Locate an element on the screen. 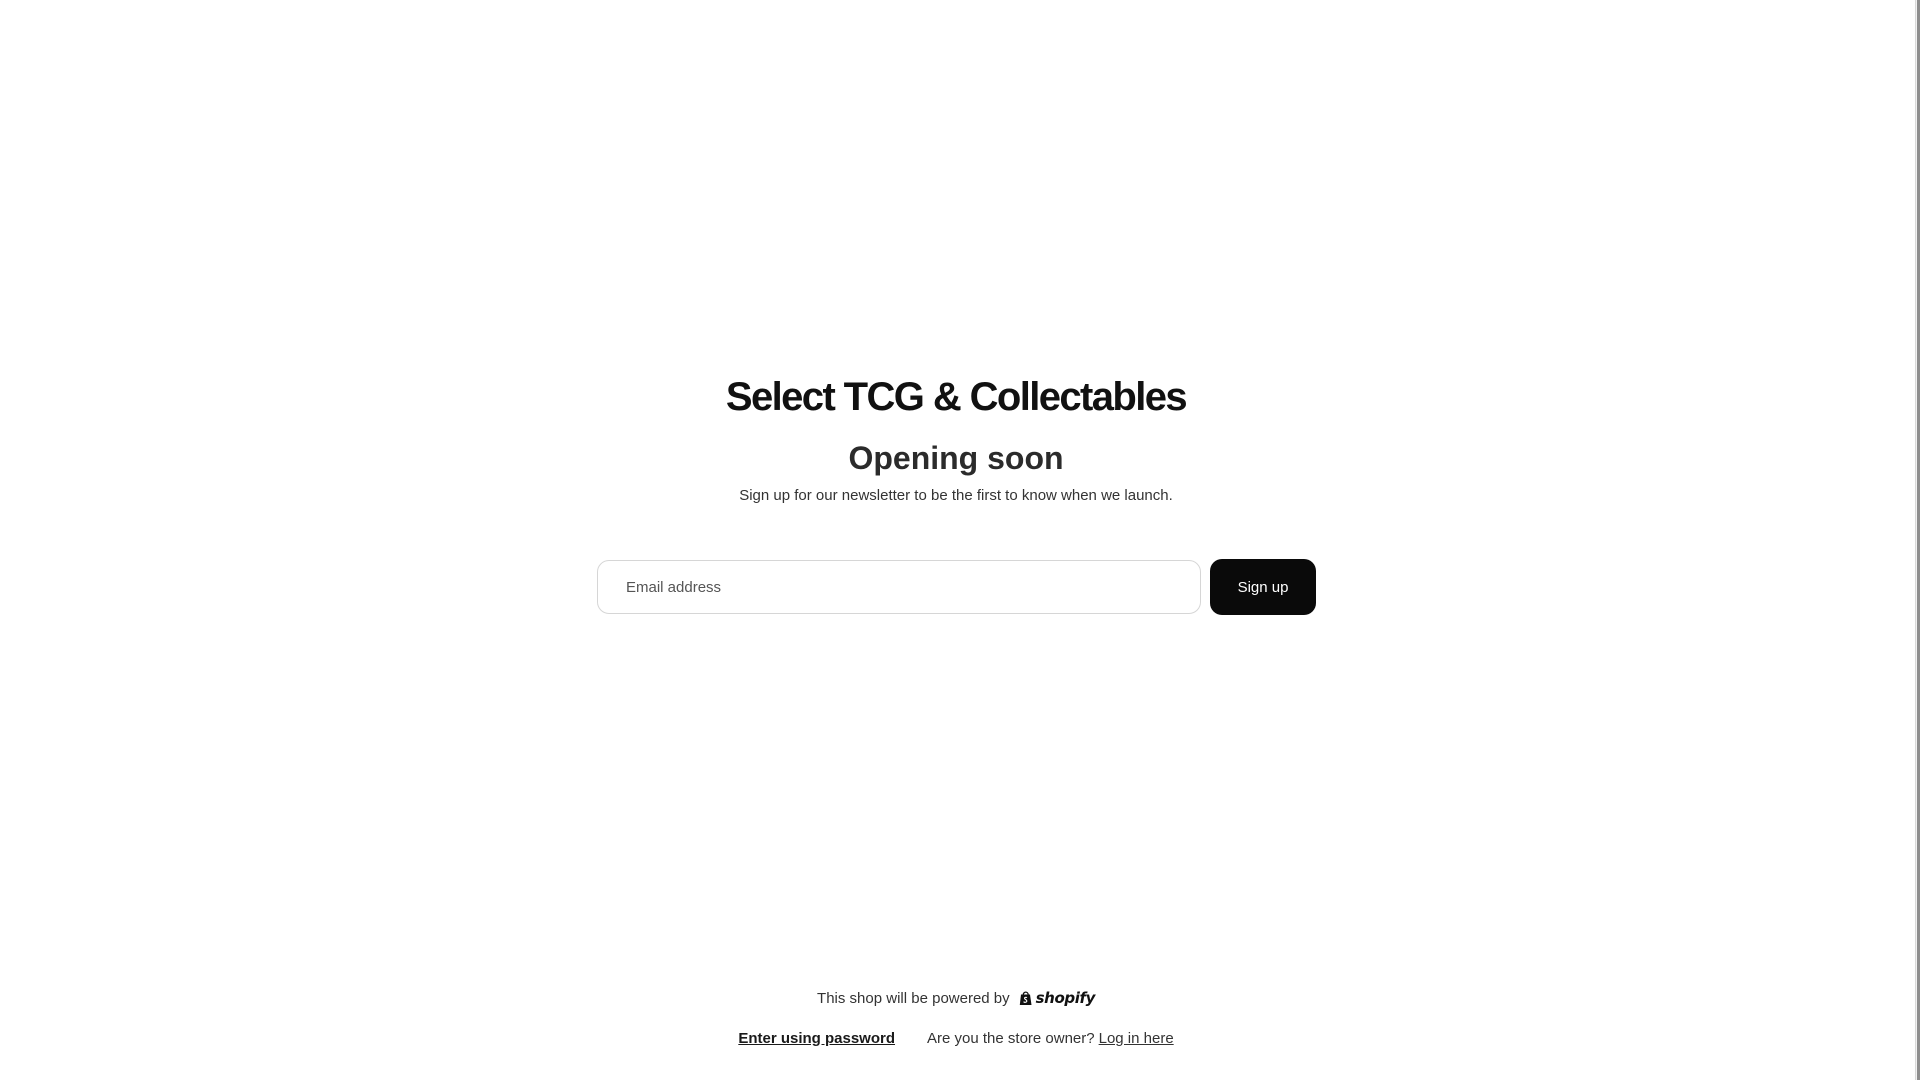  enter-using-password-link: Enter using password is located at coordinates (816, 1038).